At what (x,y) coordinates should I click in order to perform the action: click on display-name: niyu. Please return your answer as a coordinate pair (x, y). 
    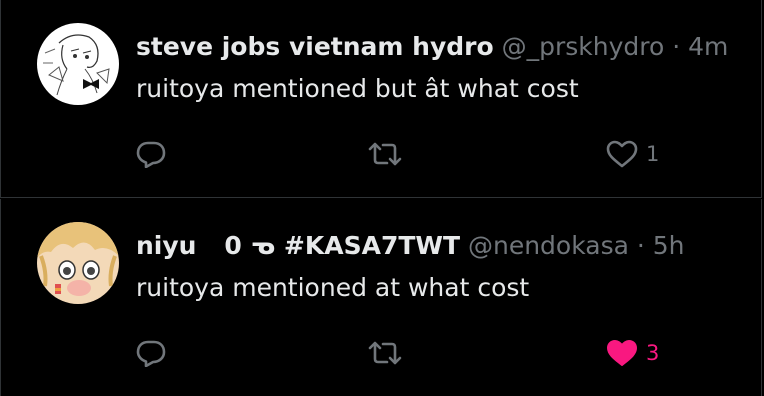
    Looking at the image, I should click on (166, 245).